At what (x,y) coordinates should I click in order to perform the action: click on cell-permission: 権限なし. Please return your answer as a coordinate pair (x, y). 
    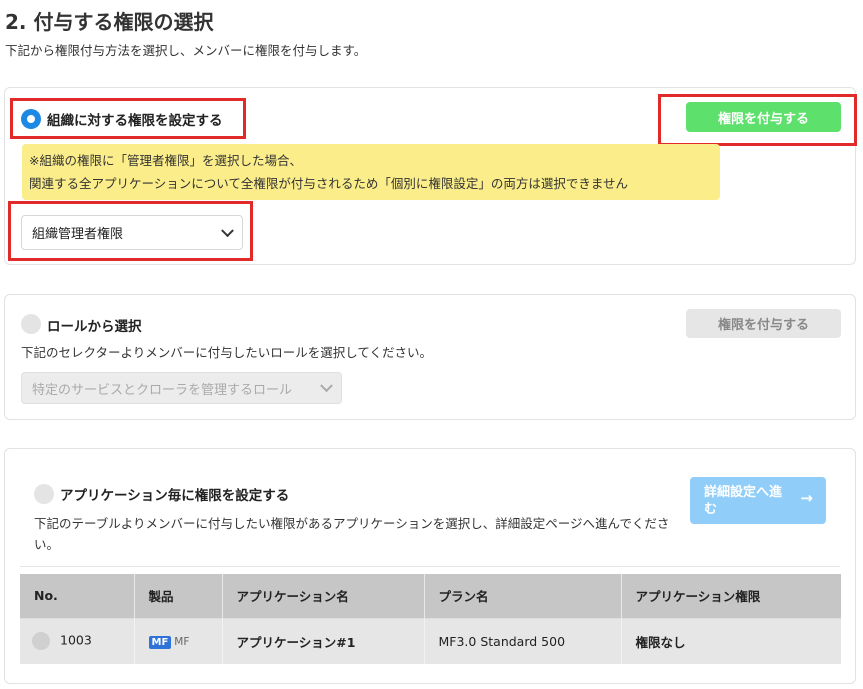
    Looking at the image, I should click on (731, 640).